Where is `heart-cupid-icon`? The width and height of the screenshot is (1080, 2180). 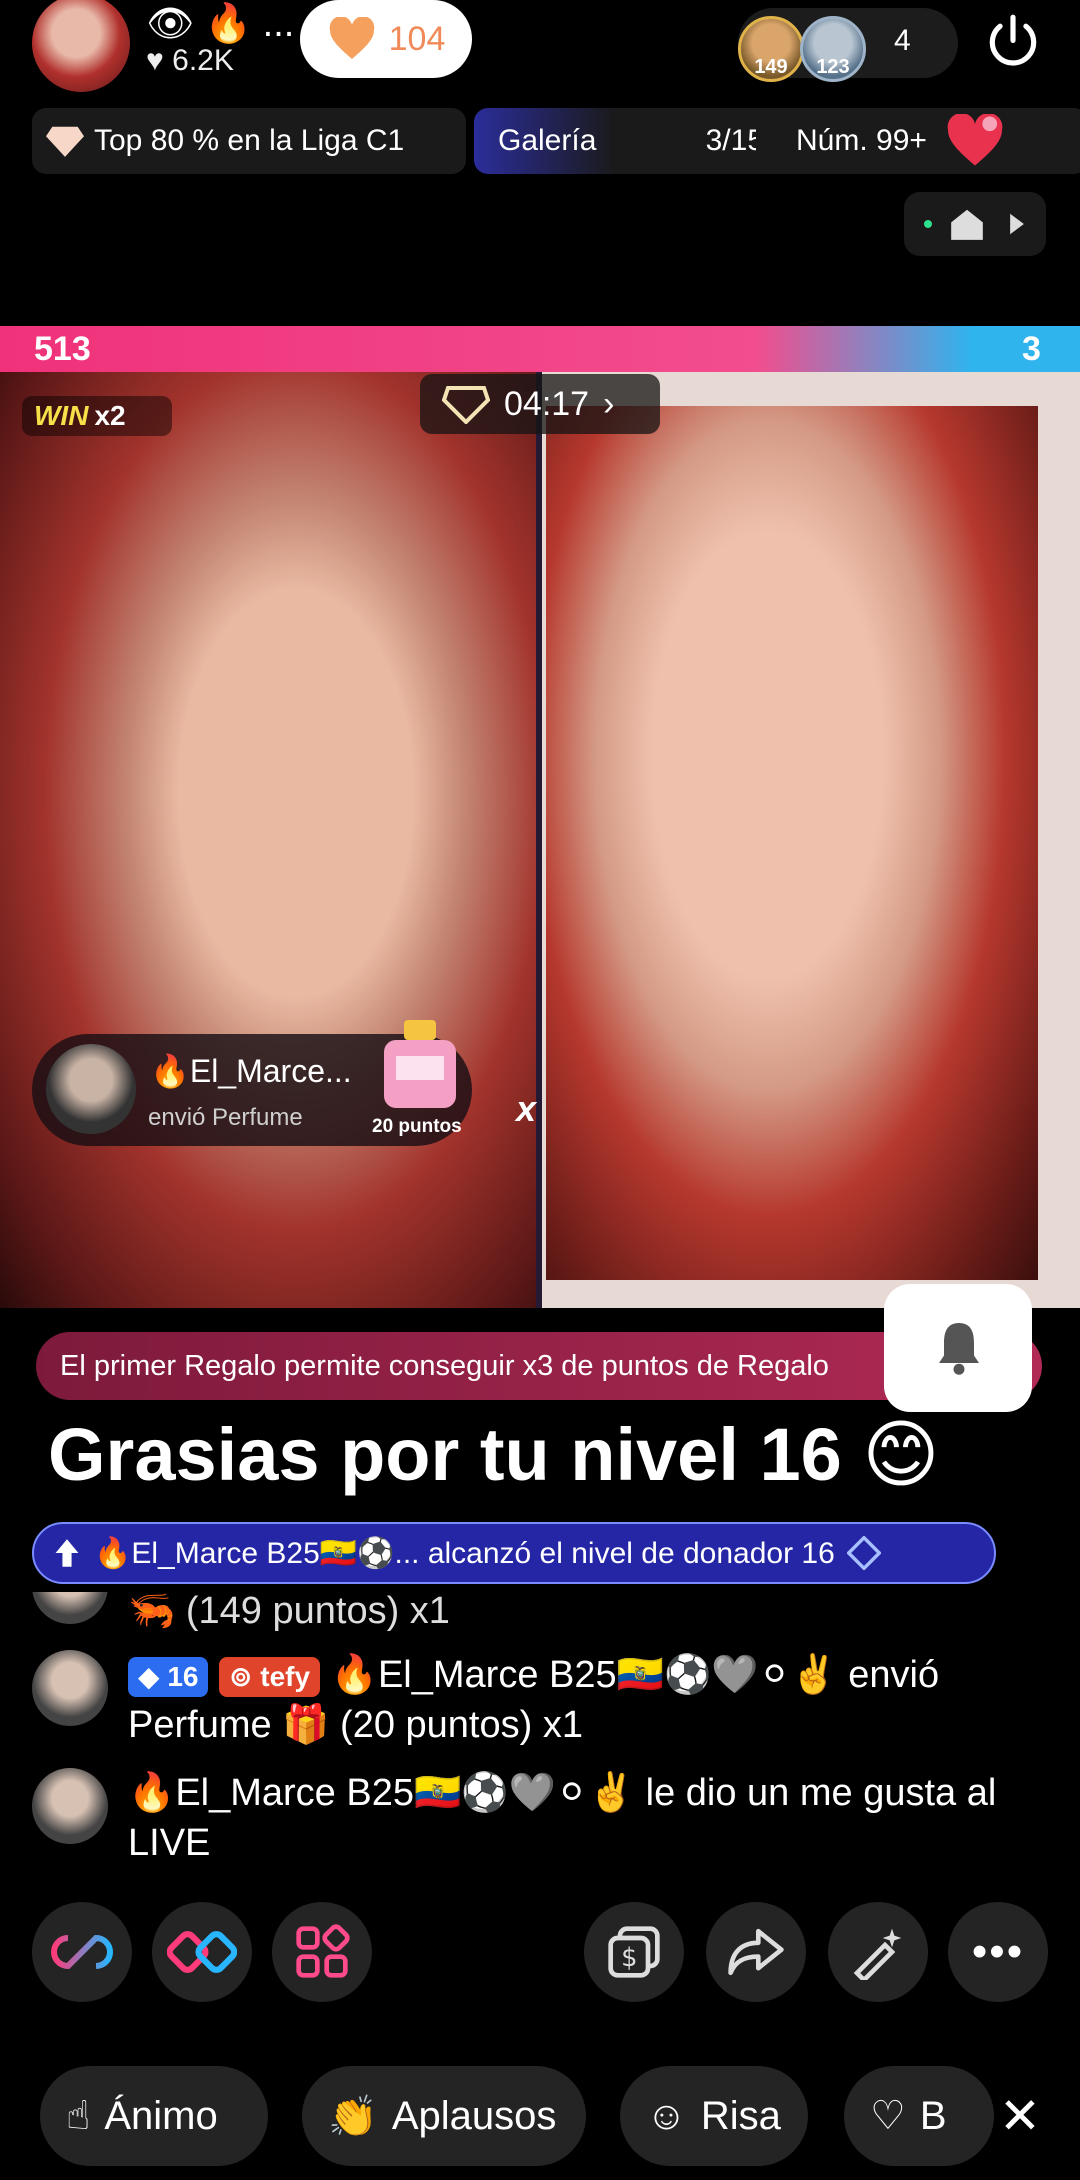 heart-cupid-icon is located at coordinates (975, 140).